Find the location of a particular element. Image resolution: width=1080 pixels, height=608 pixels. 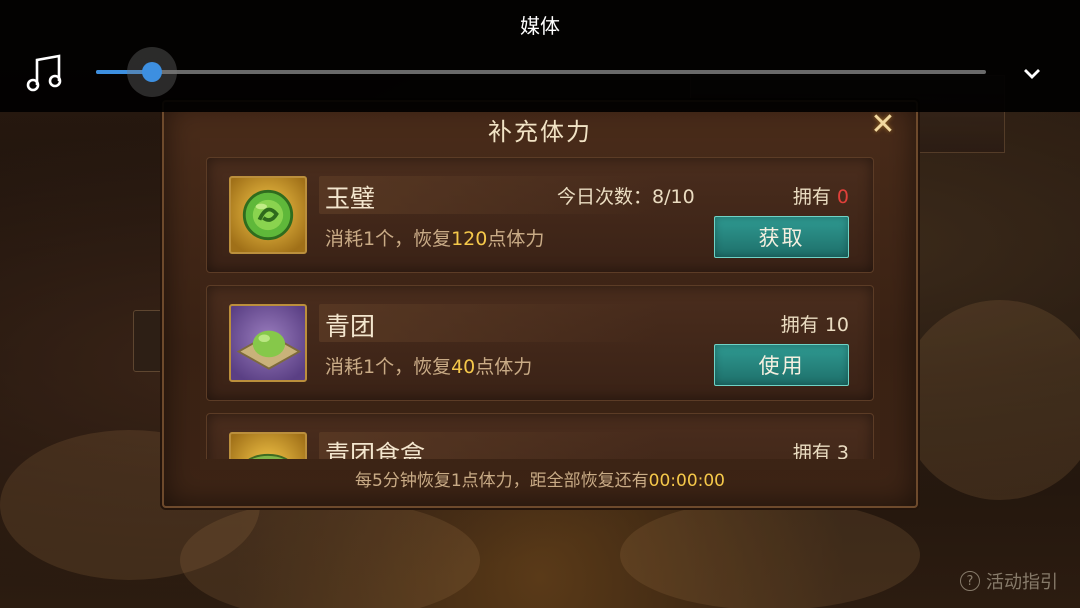

daily-count-label: 今日次数： is located at coordinates (605, 197).